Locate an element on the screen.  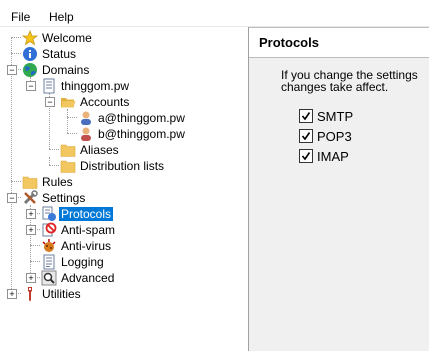
tree-label: Status is located at coordinates (59, 54).